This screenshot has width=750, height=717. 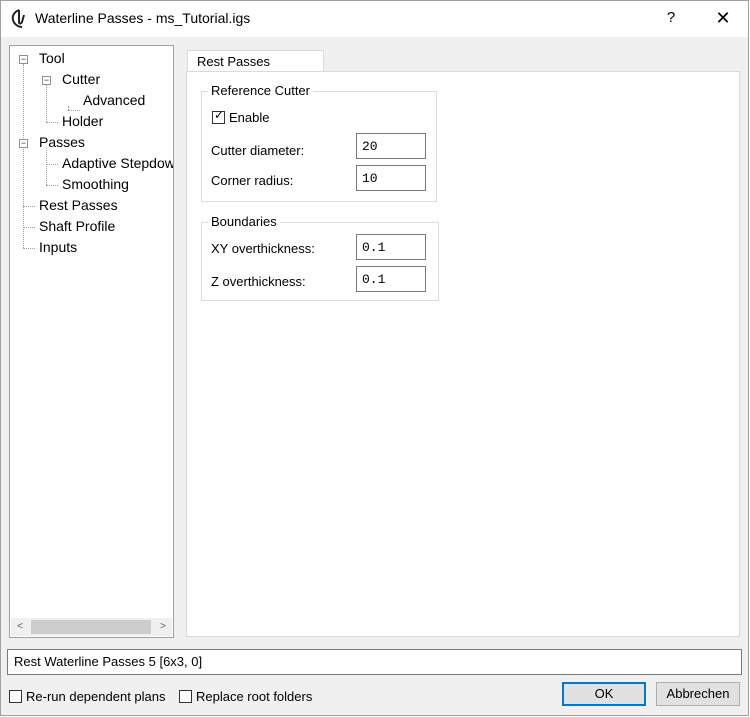 I want to click on close-button: ✕, so click(x=723, y=18).